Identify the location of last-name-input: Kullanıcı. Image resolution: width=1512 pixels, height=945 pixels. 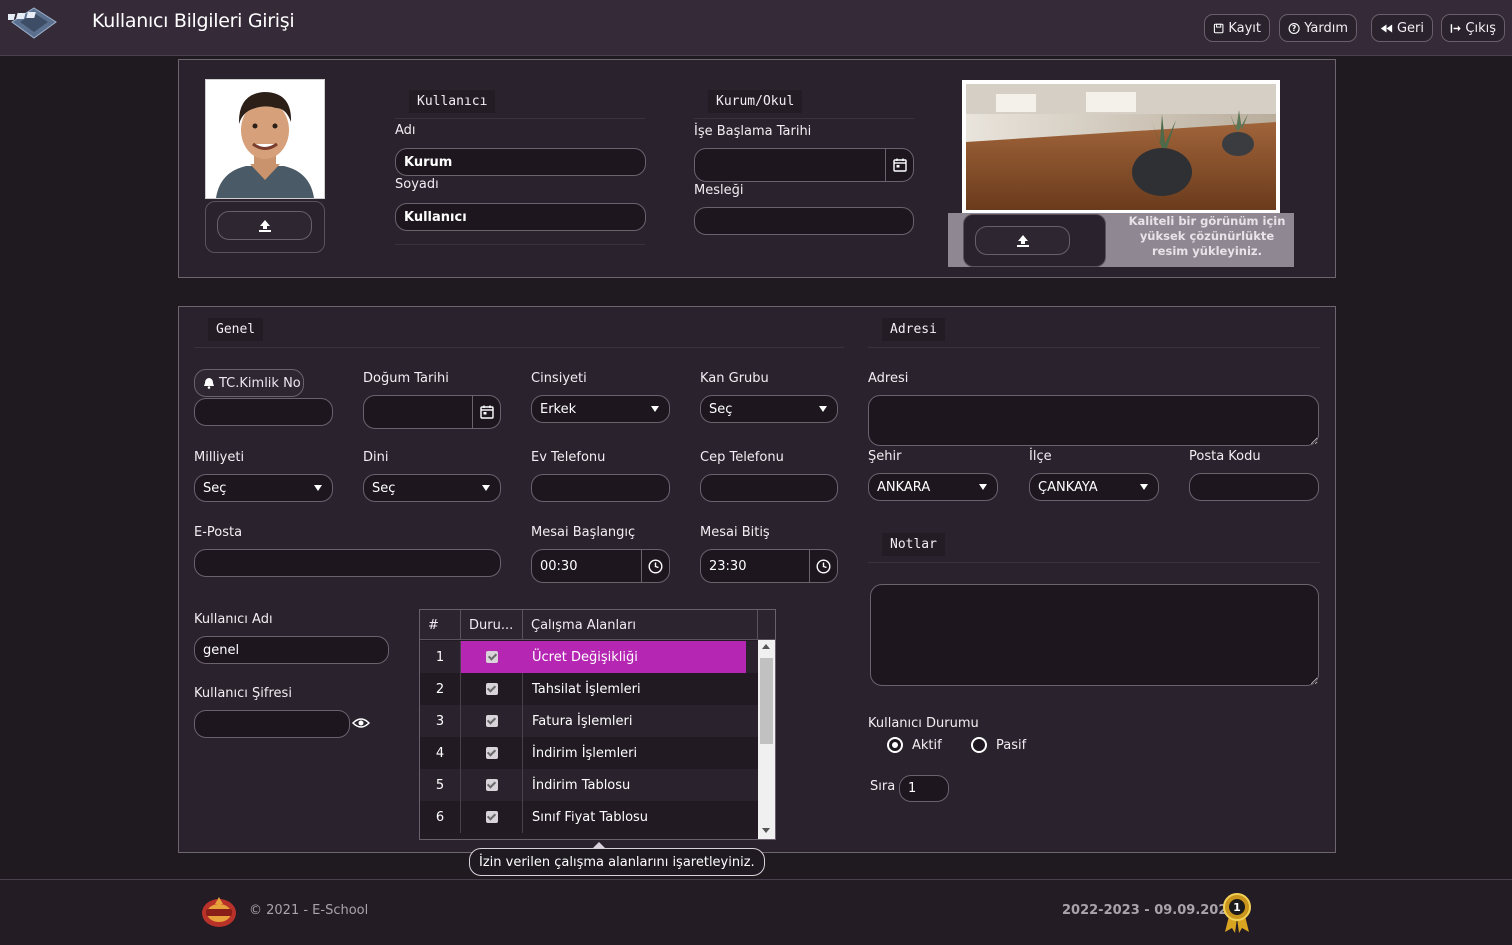
(520, 217).